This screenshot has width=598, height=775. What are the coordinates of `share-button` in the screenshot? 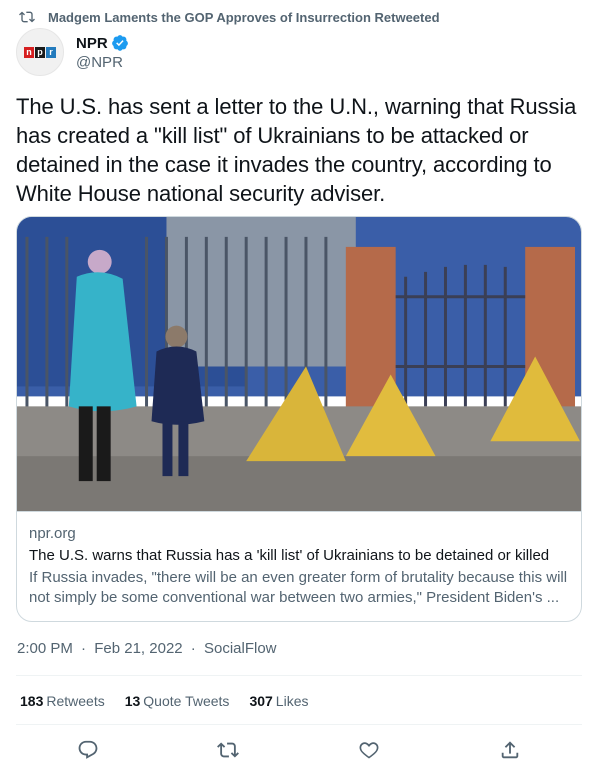 It's located at (510, 750).